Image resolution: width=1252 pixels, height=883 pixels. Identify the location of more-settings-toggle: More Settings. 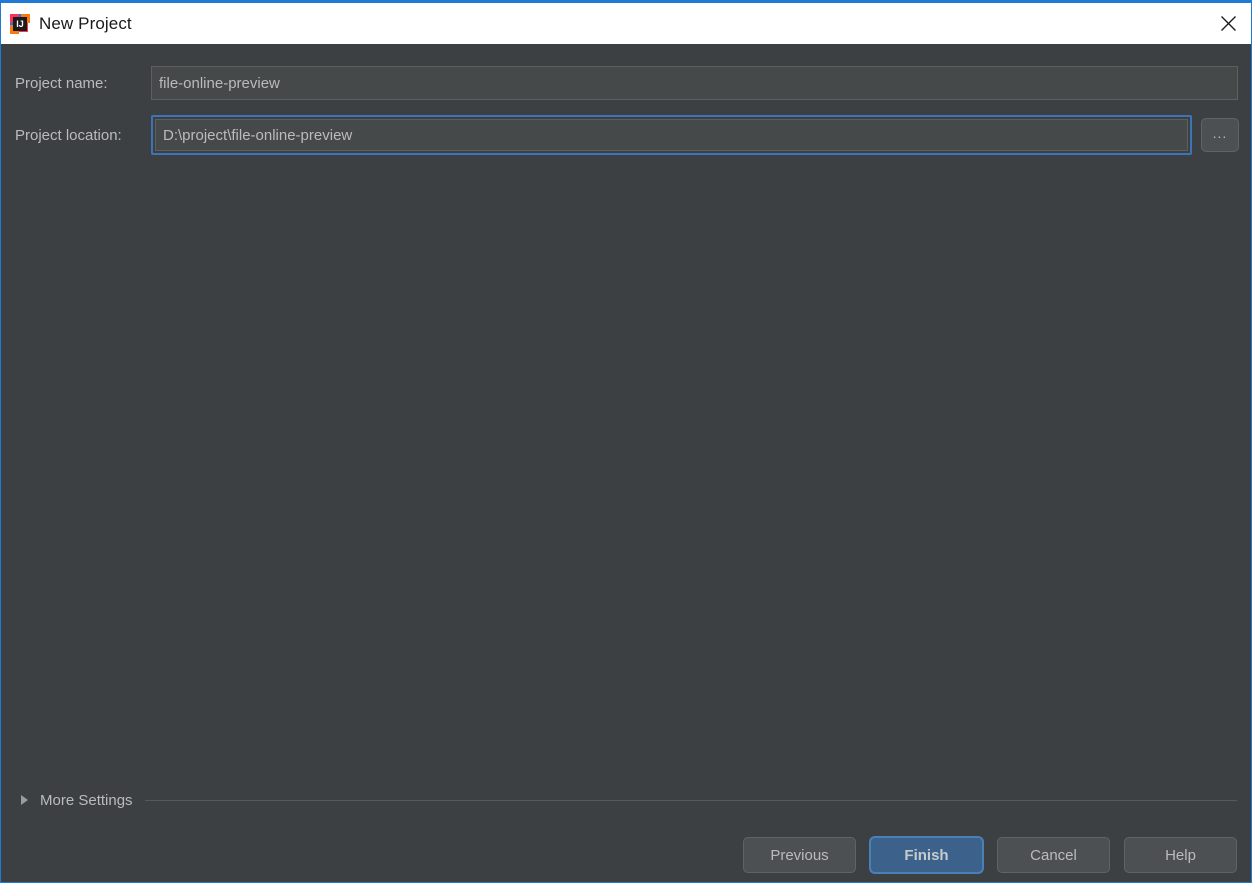
(626, 800).